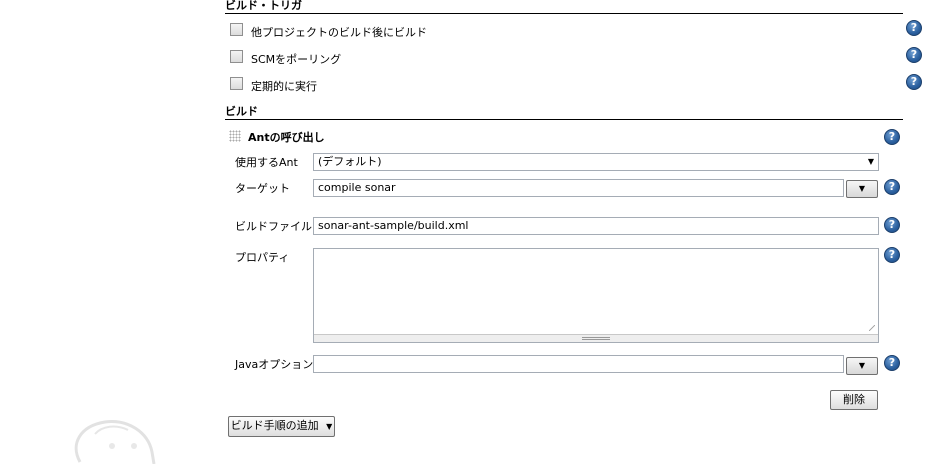 This screenshot has height=464, width=935. What do you see at coordinates (115, 442) in the screenshot?
I see `jenkins-logo-watermark` at bounding box center [115, 442].